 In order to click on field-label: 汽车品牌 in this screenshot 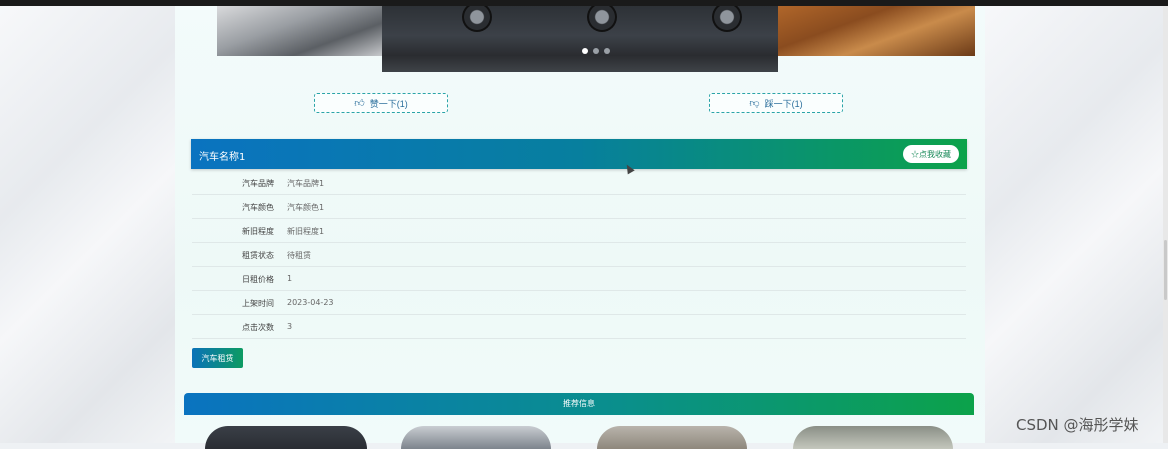, I will do `click(258, 183)`.